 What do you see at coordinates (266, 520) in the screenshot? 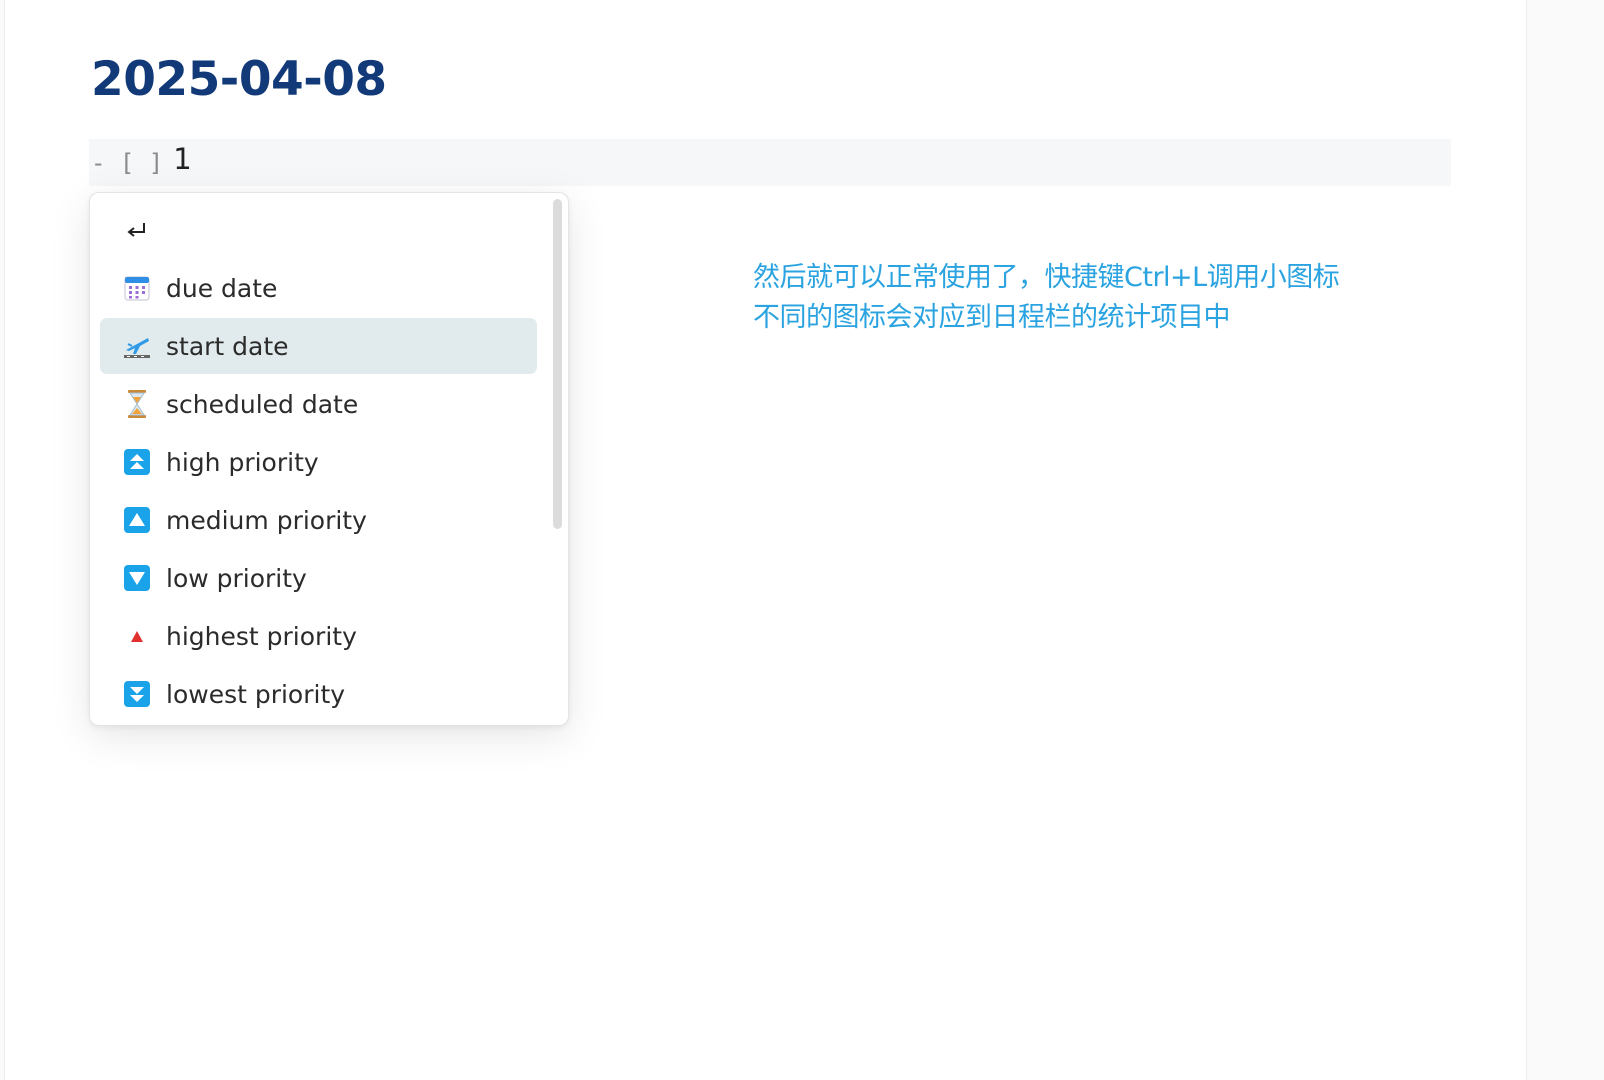
I see `suggestion-label: medium priority` at bounding box center [266, 520].